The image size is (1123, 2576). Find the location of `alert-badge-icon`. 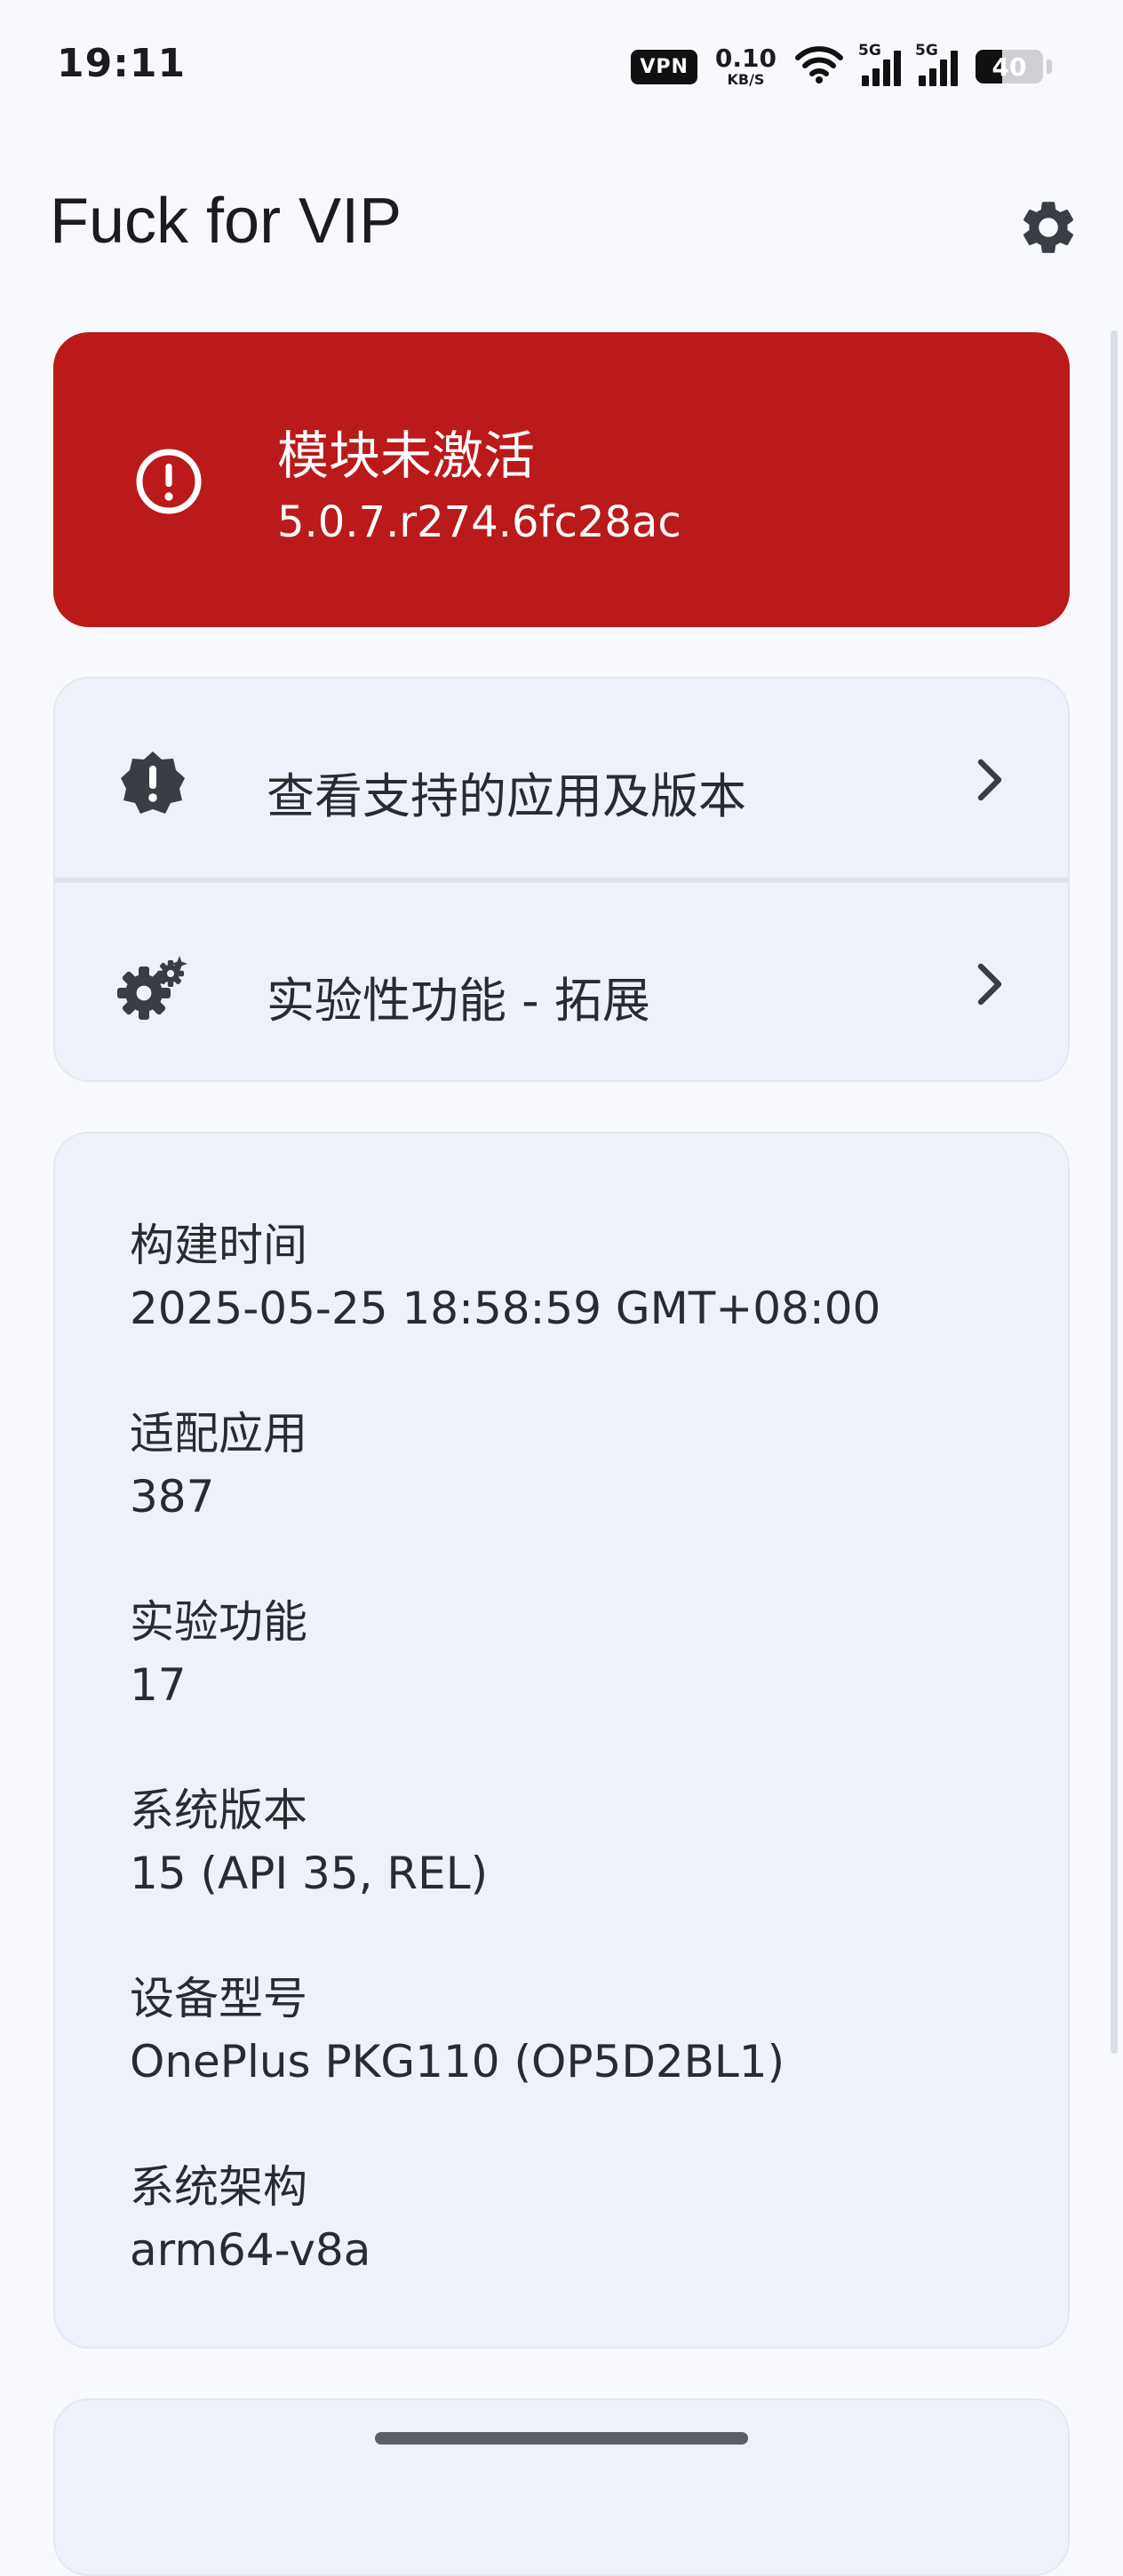

alert-badge-icon is located at coordinates (153, 782).